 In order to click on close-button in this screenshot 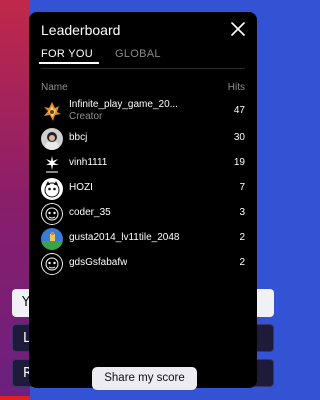, I will do `click(238, 29)`.